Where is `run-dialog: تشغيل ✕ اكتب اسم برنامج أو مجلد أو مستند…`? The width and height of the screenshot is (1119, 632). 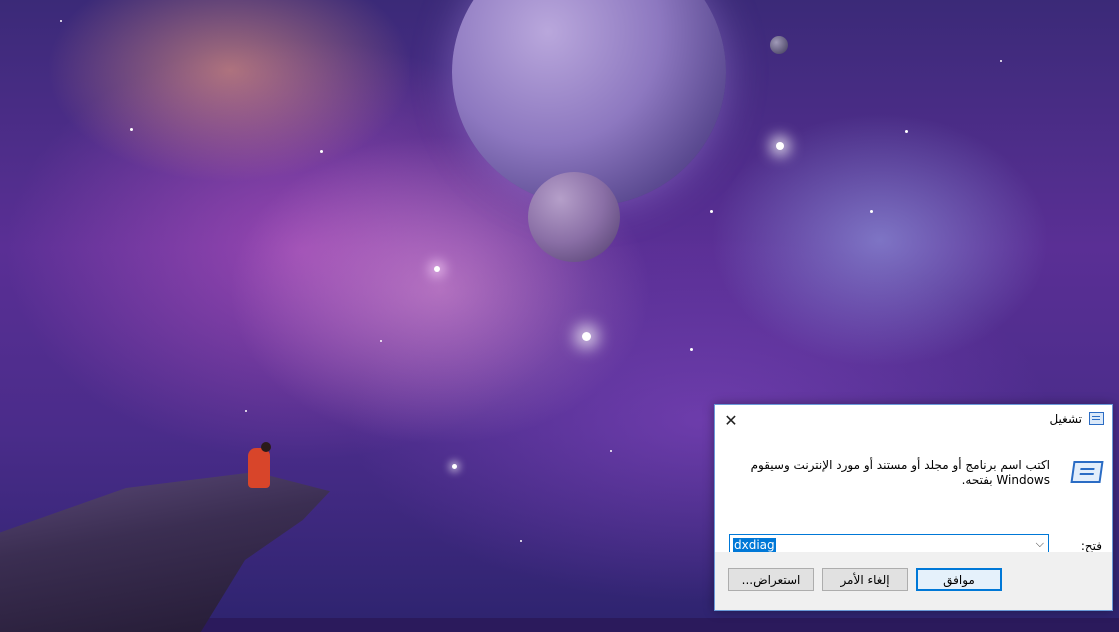 run-dialog: تشغيل ✕ اكتب اسم برنامج أو مجلد أو مستند… is located at coordinates (913, 507).